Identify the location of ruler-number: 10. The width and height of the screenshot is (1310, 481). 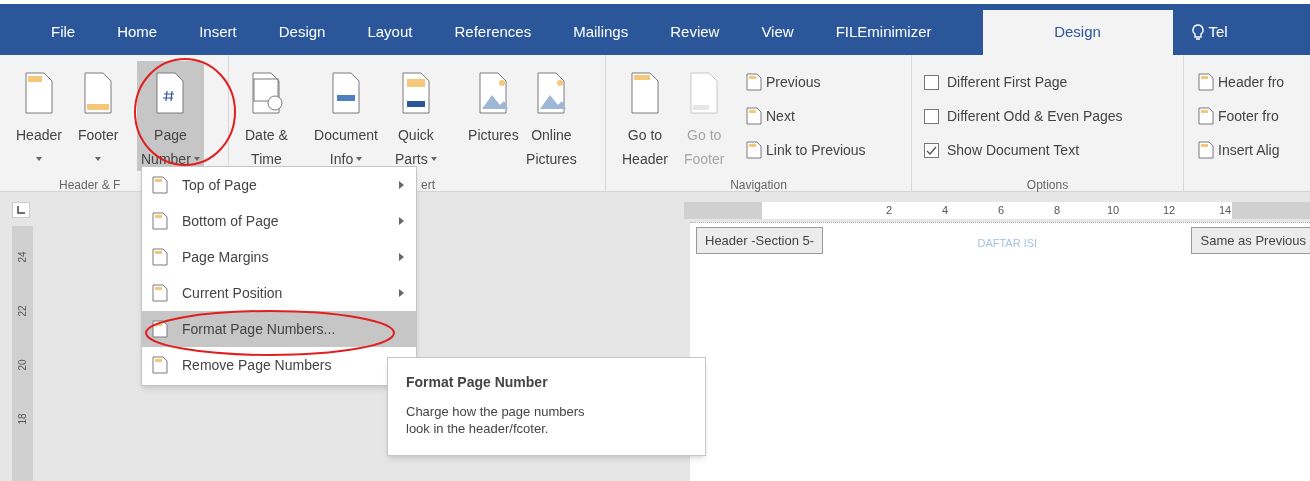
(1113, 211).